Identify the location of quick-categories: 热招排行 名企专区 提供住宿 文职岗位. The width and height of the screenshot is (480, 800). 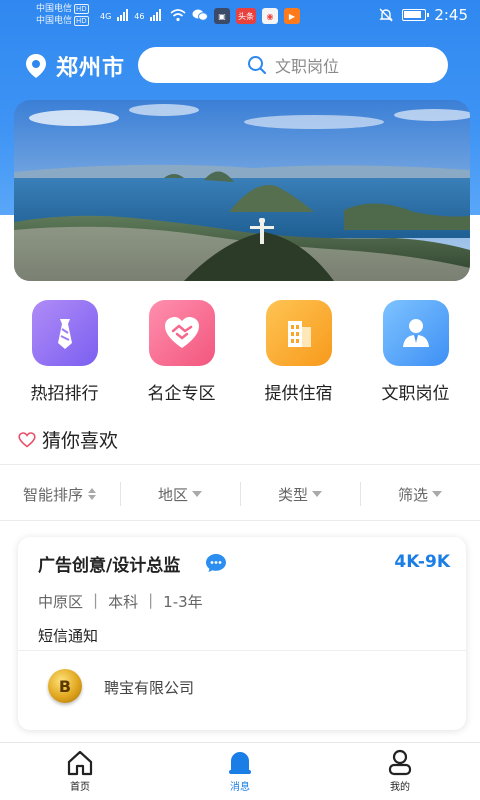
(240, 352).